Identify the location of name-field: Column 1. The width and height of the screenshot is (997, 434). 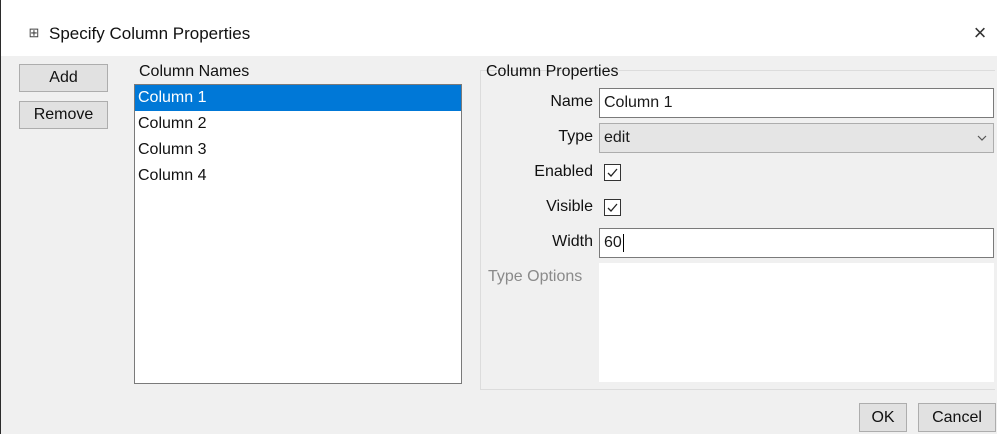
(796, 103).